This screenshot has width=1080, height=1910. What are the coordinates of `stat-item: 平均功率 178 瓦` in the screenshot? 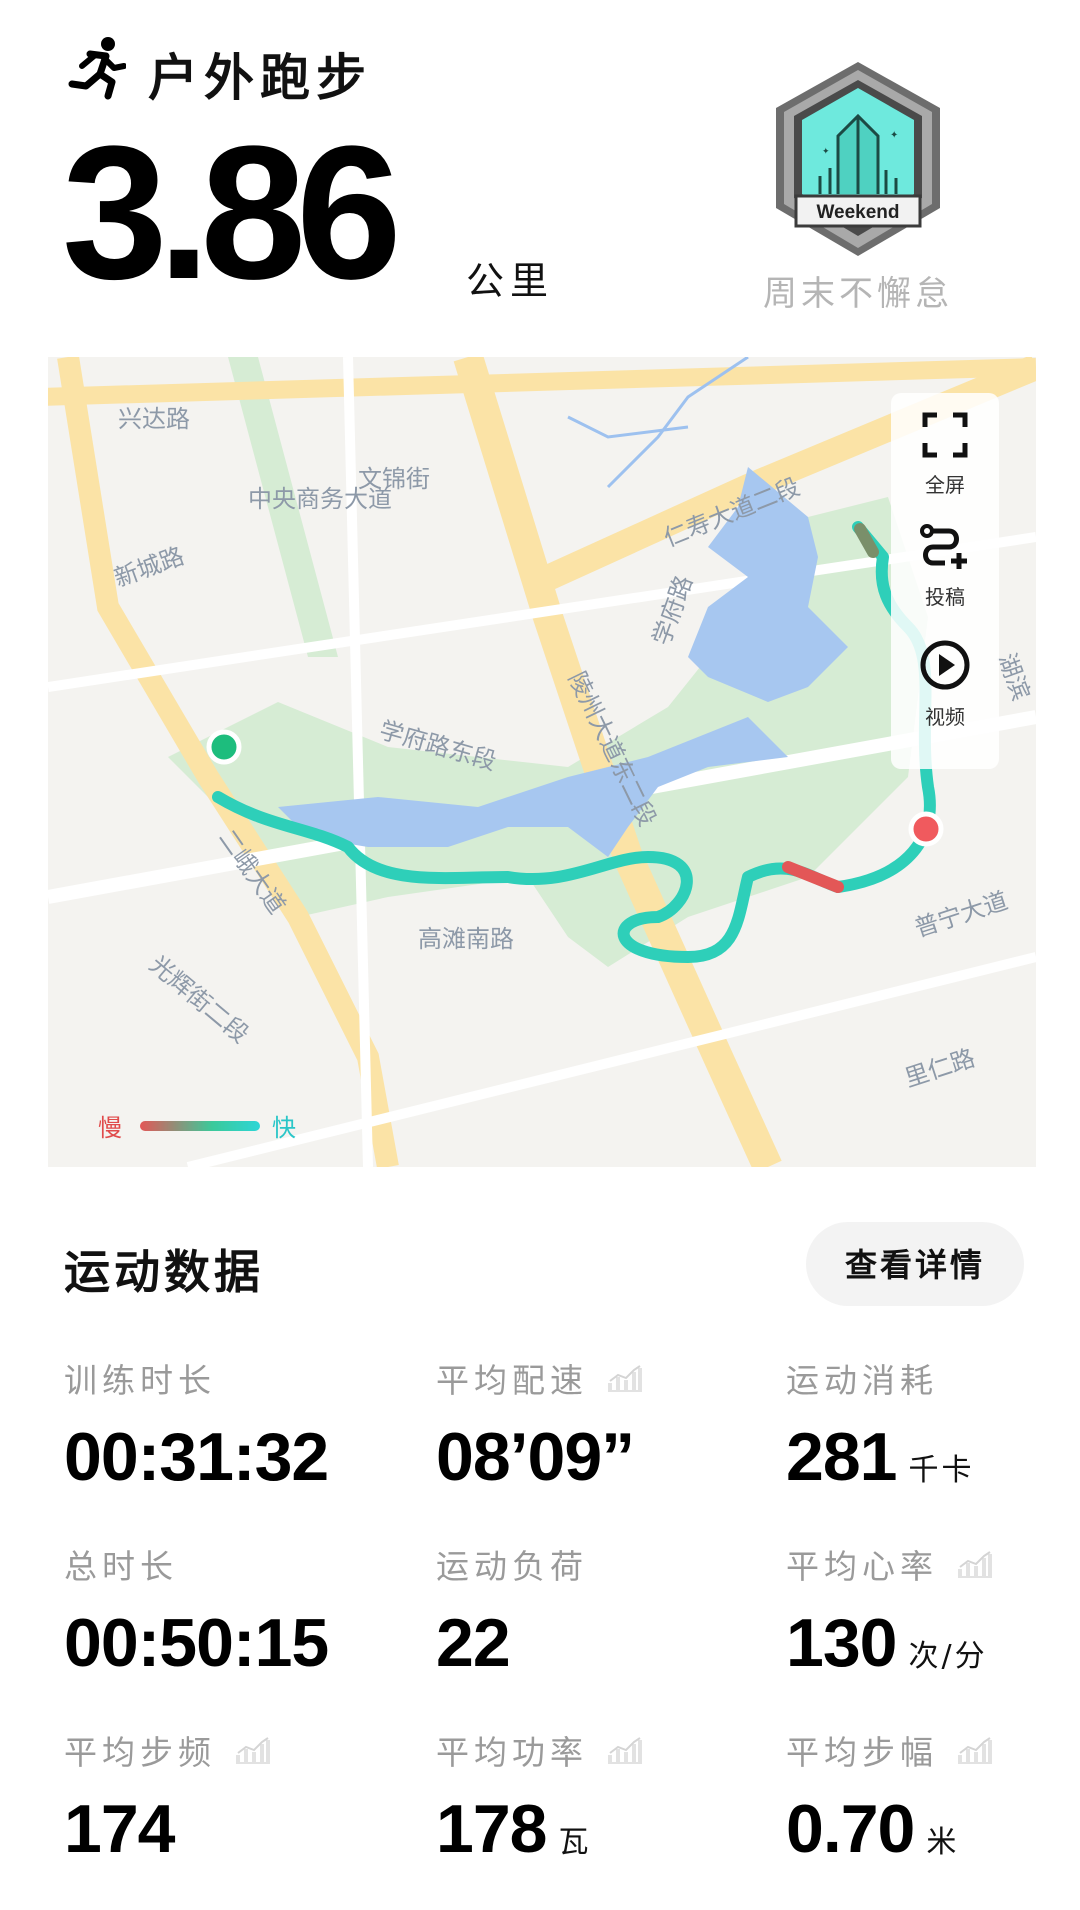 It's located at (601, 1798).